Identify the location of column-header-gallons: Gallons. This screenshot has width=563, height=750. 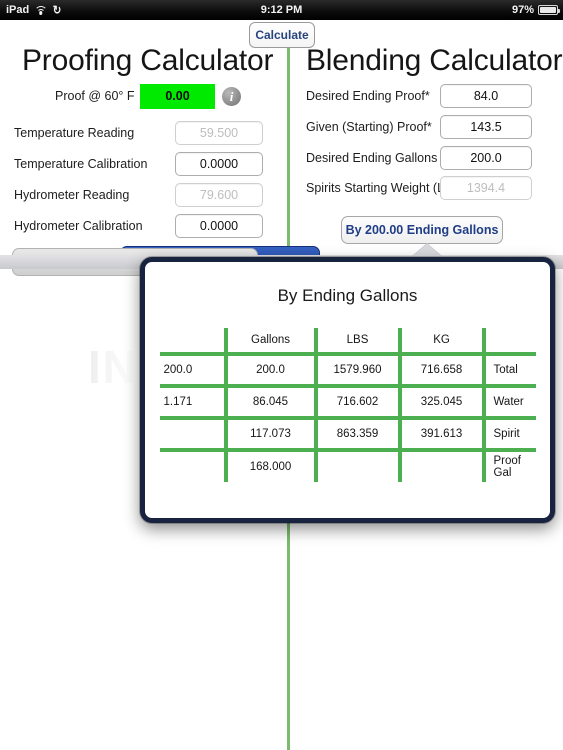
(269, 341).